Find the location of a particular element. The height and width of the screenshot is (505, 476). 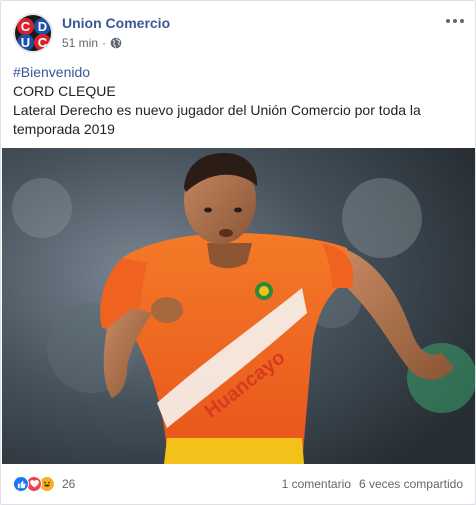

post-meta: 51 min · is located at coordinates (92, 43).